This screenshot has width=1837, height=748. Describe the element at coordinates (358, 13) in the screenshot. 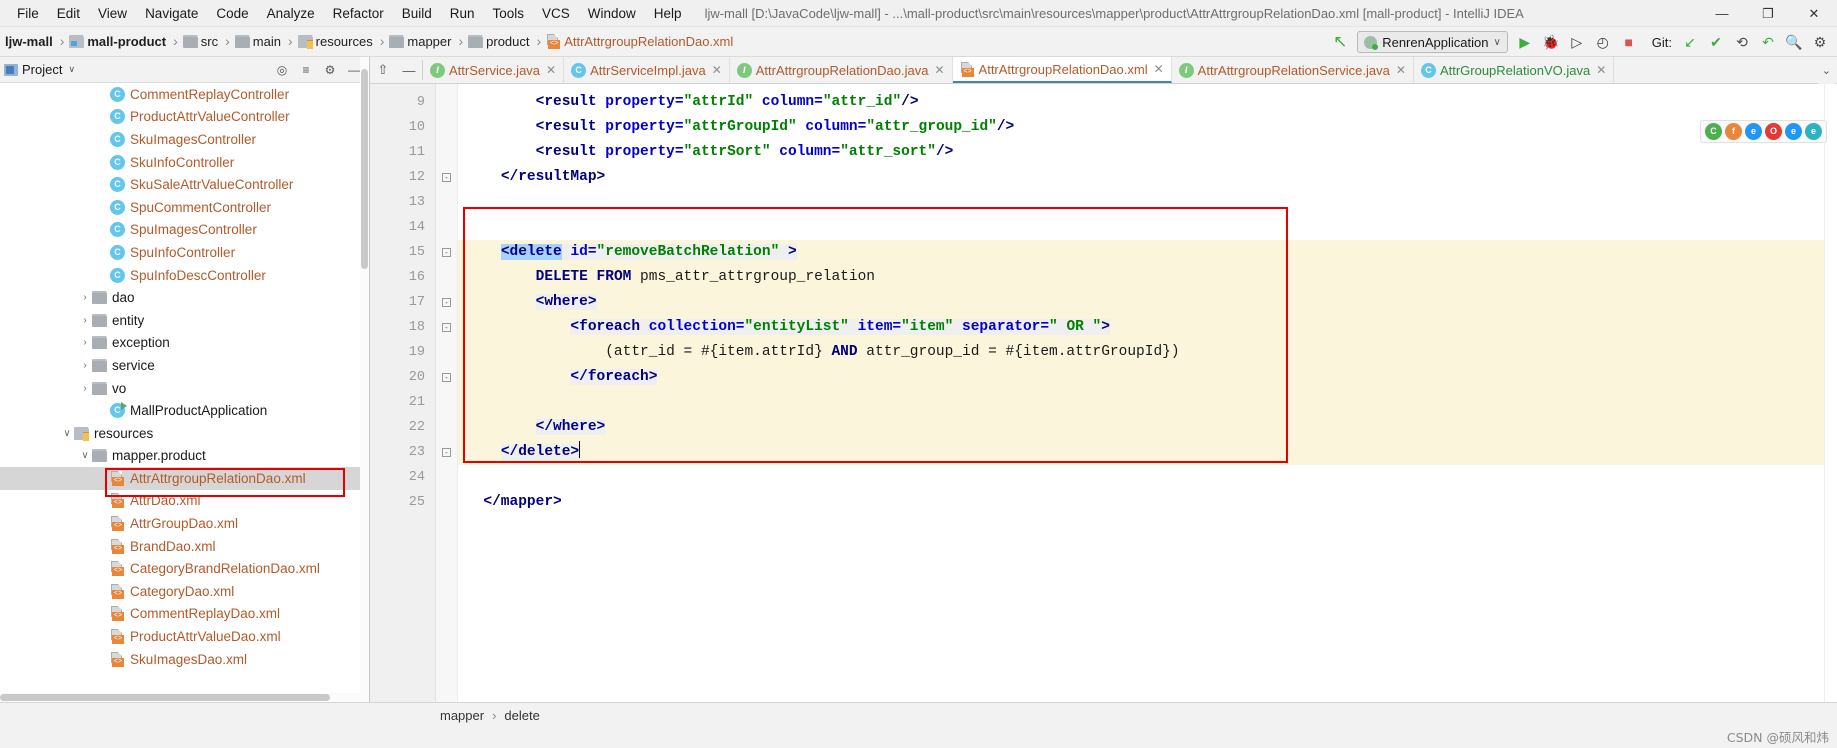

I see `menu-item-refactor: Refactor` at that location.